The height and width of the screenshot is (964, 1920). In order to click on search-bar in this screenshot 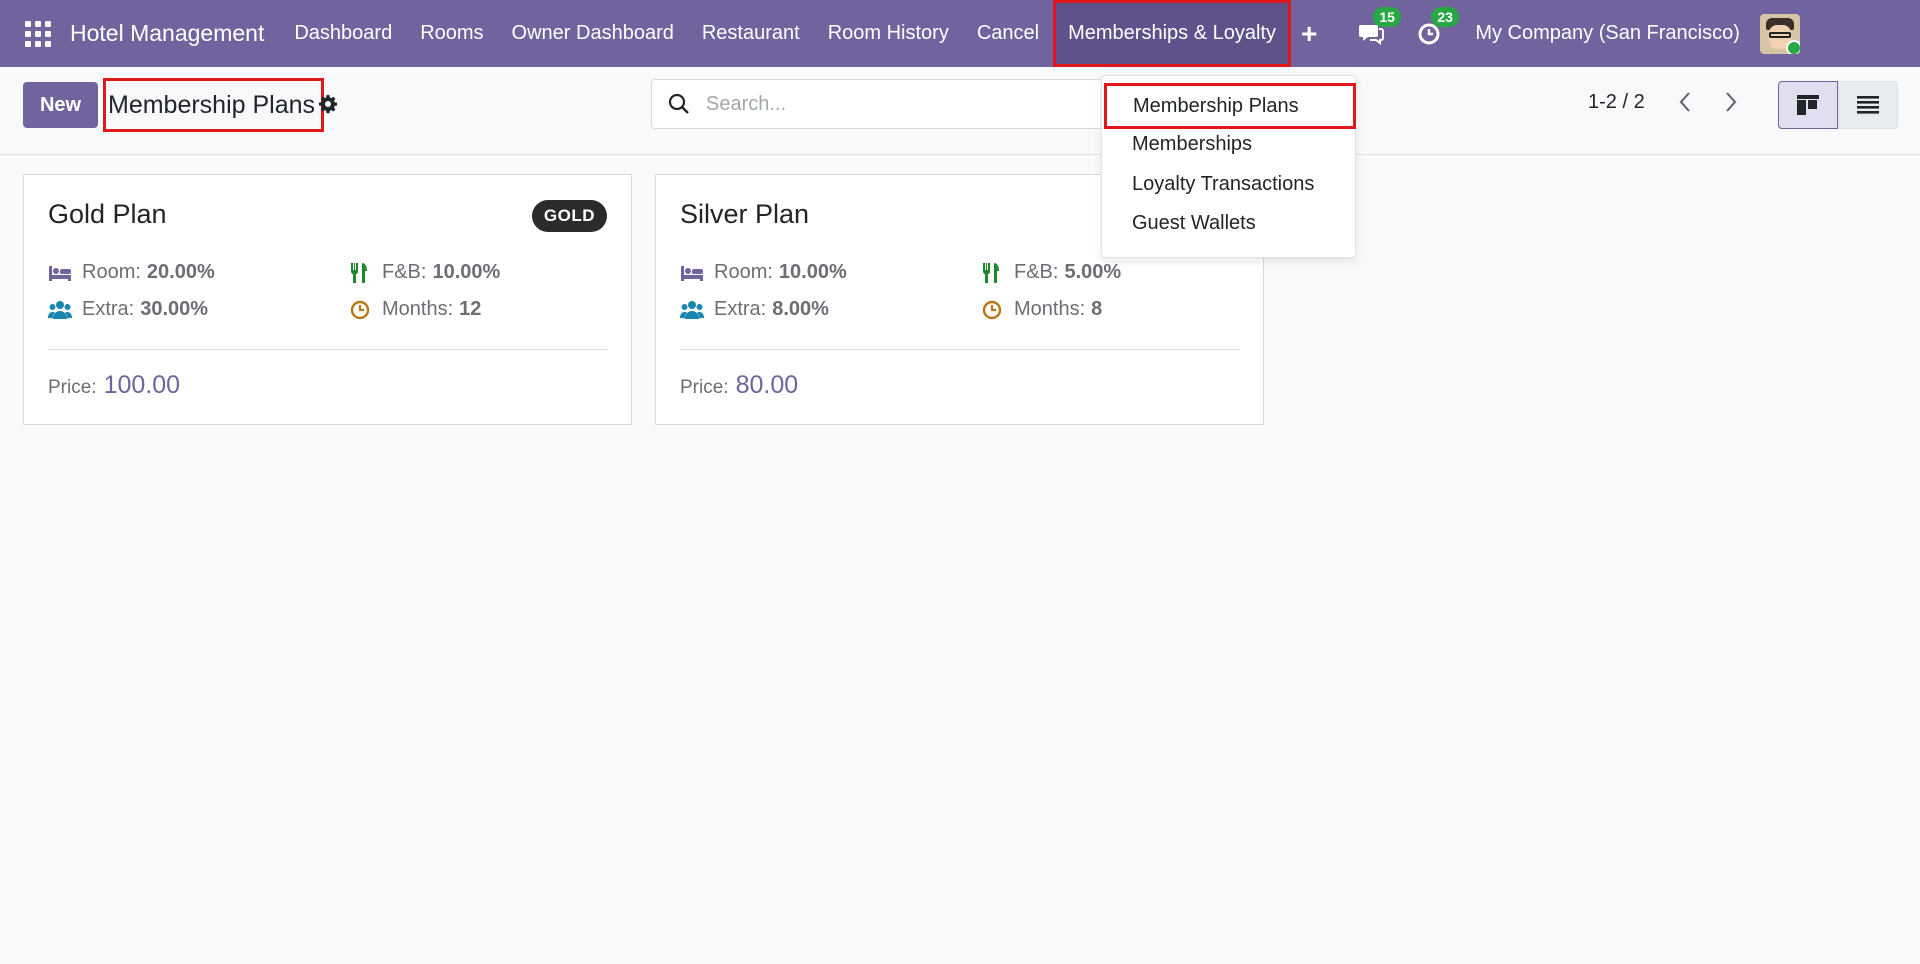, I will do `click(881, 104)`.